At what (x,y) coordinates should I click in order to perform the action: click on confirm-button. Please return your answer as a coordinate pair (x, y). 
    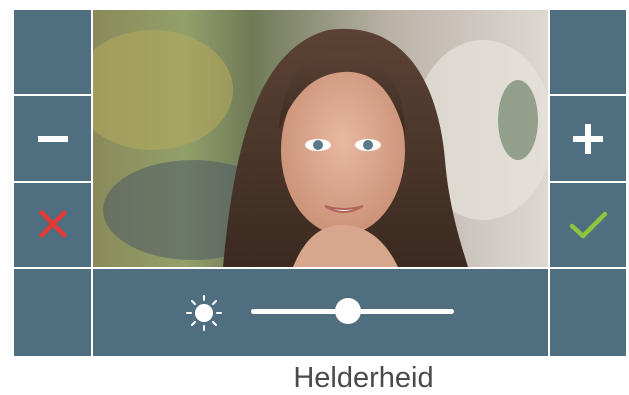
    Looking at the image, I should click on (588, 225).